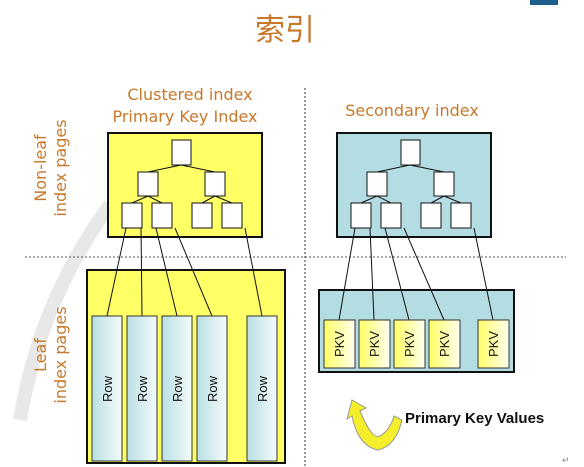 The height and width of the screenshot is (467, 584). I want to click on svg-text: Leaf, so click(40, 355).